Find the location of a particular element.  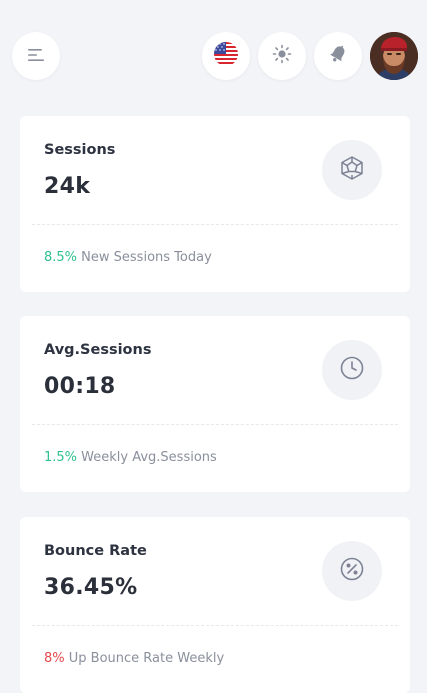

change-percent: 1.5% is located at coordinates (61, 457).